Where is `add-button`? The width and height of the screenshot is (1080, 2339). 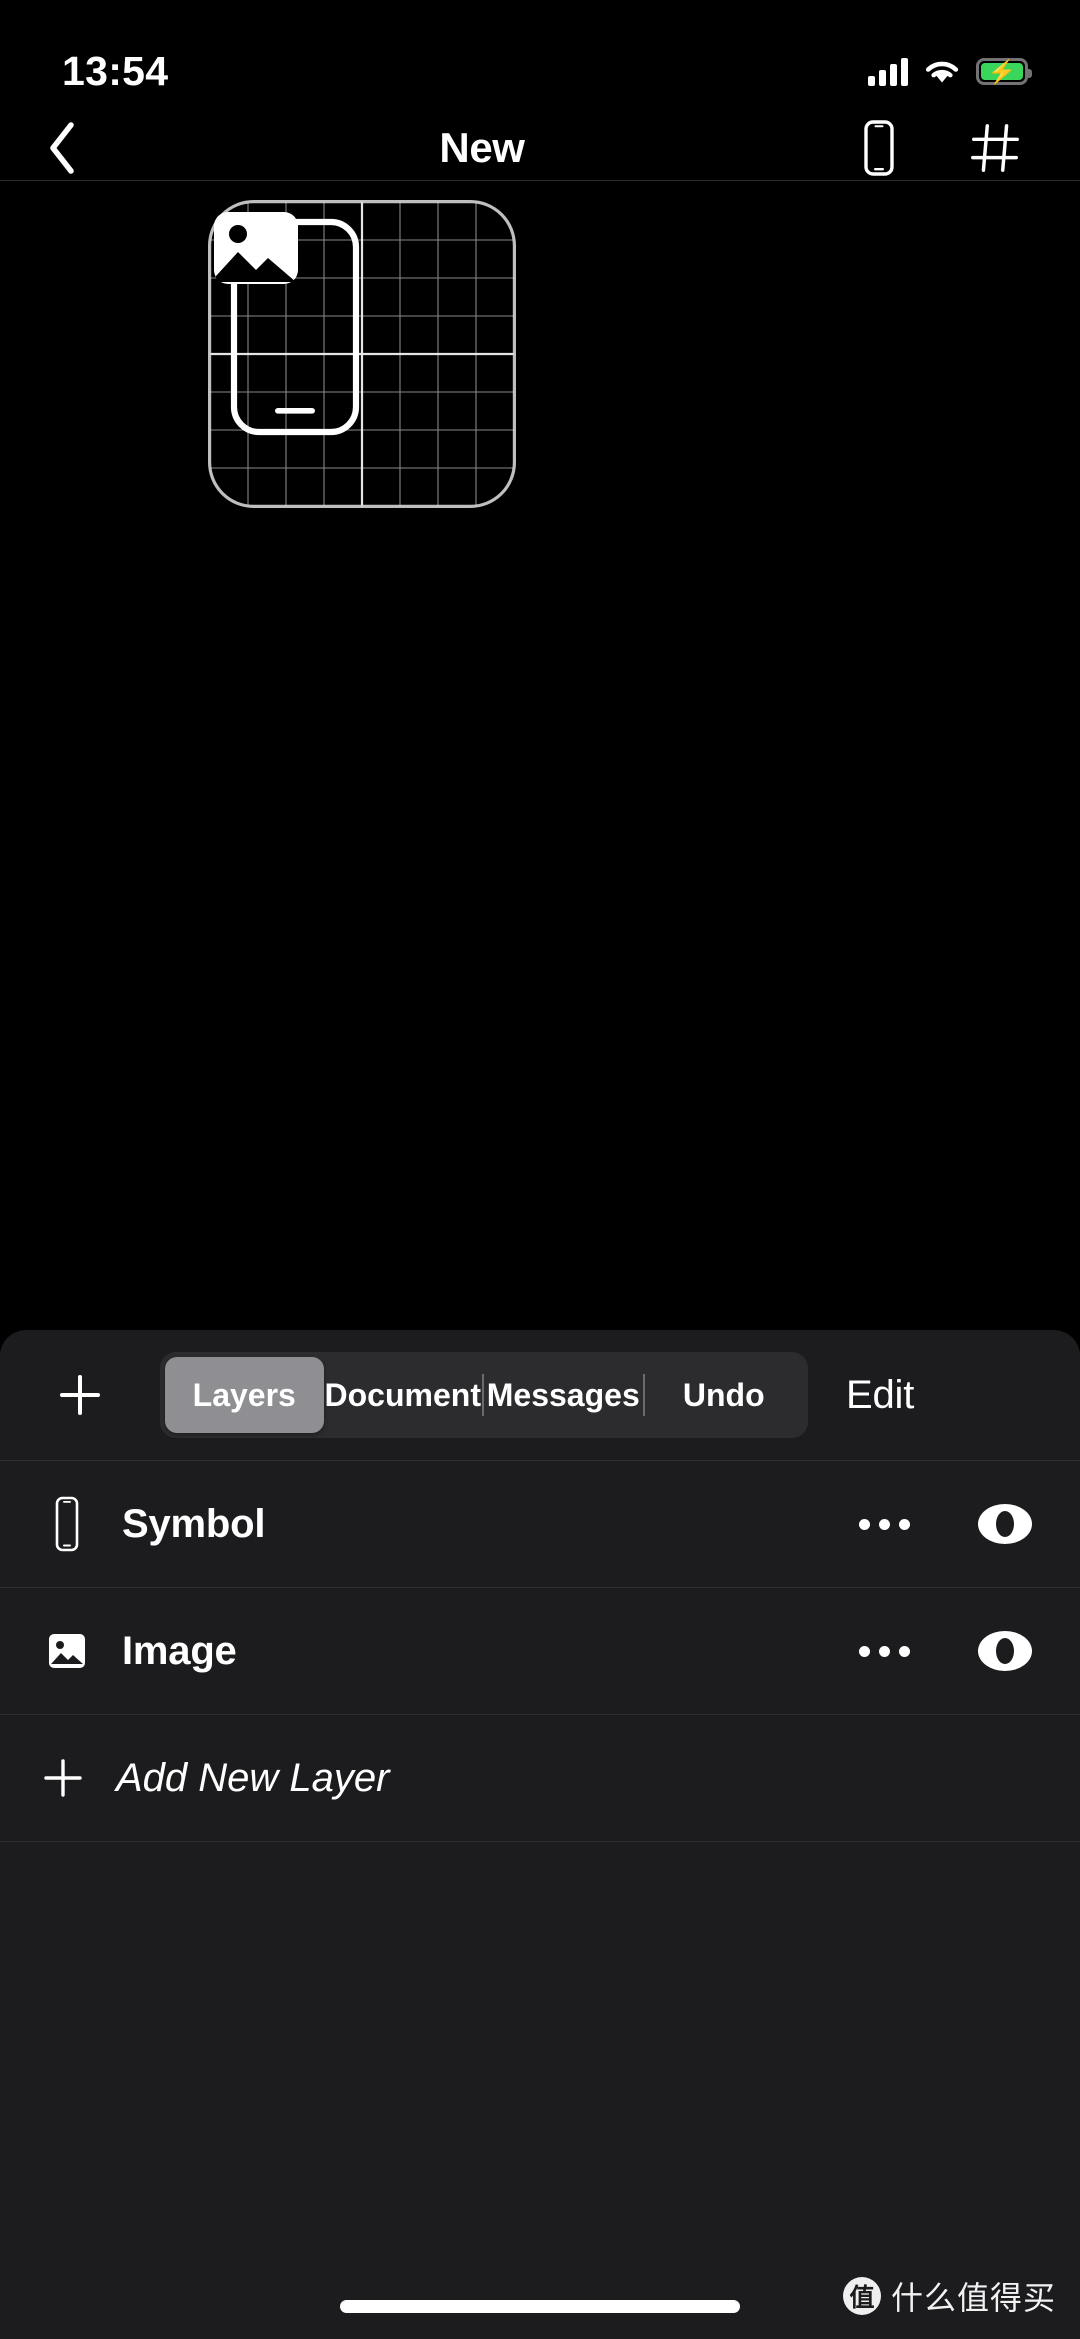
add-button is located at coordinates (80, 1395).